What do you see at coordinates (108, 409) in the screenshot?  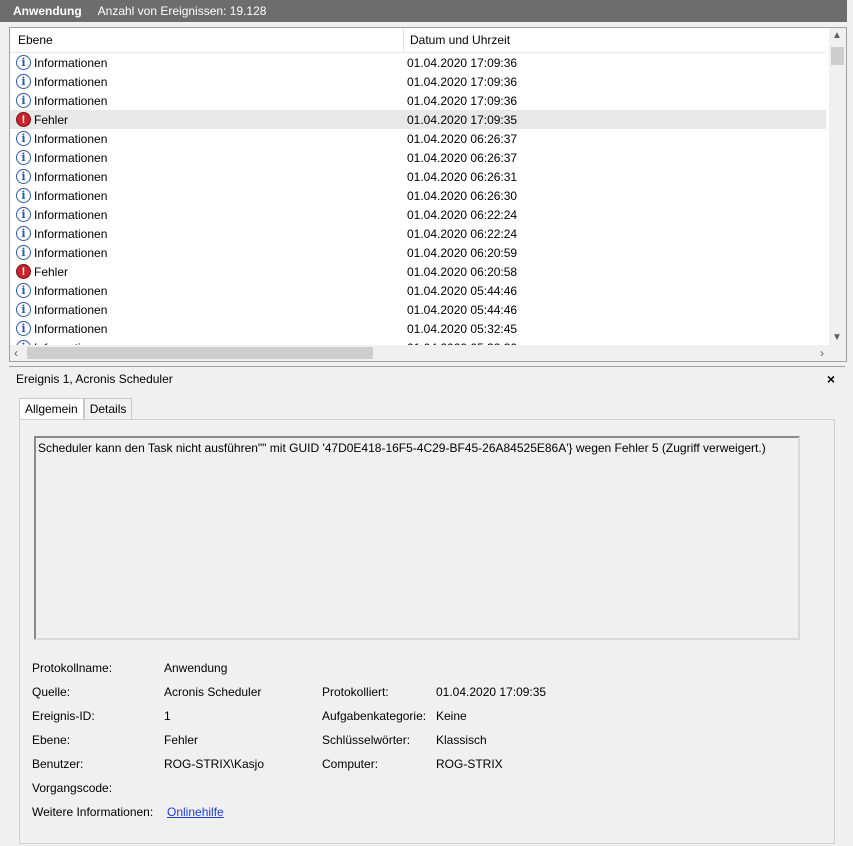 I see `tab-details: Details` at bounding box center [108, 409].